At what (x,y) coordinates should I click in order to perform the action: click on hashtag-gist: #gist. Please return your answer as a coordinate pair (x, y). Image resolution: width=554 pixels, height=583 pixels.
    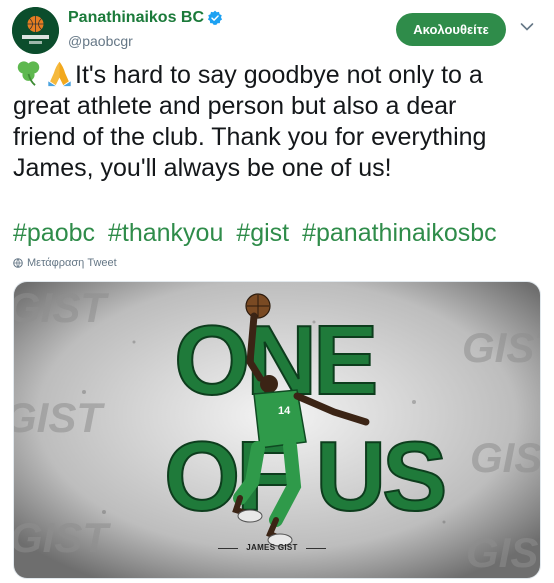
    Looking at the image, I should click on (262, 233).